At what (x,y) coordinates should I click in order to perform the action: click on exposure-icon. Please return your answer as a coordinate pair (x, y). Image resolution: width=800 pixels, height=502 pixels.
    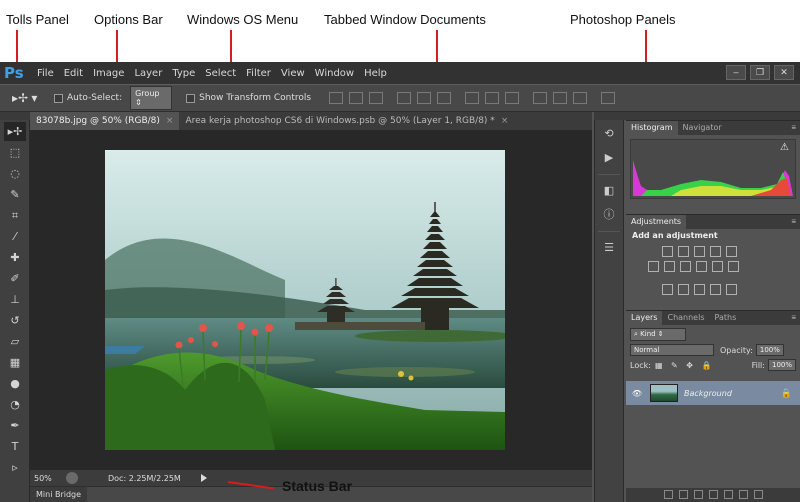
    Looking at the image, I should click on (715, 251).